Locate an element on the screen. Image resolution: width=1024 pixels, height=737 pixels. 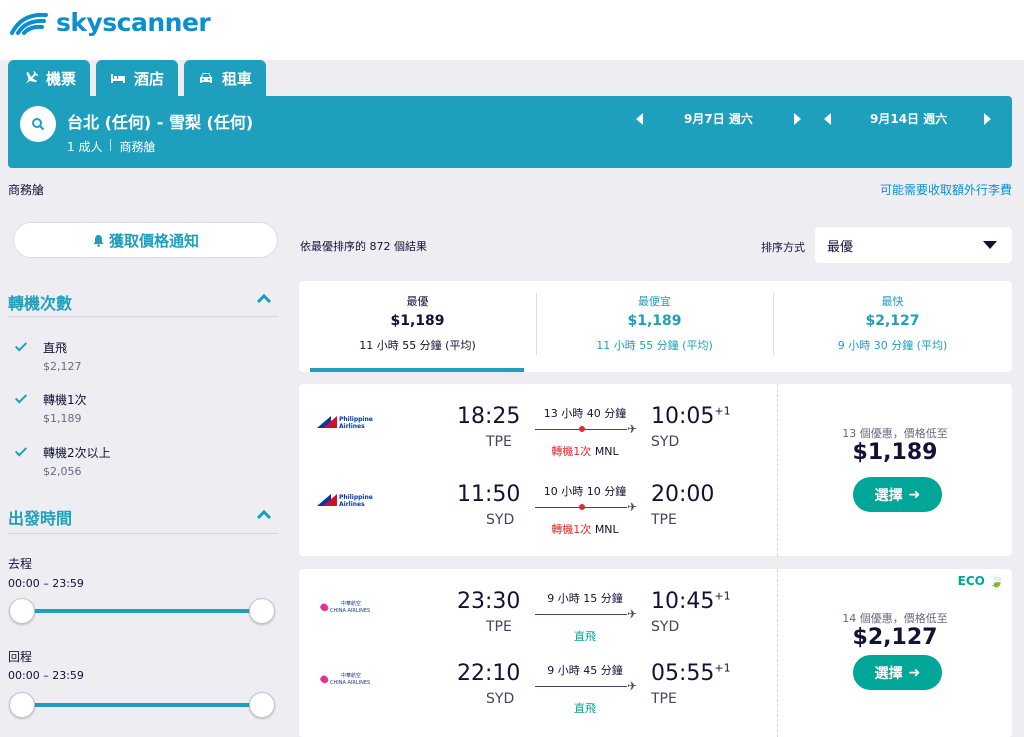
departure-time: 18:25 is located at coordinates (489, 416).